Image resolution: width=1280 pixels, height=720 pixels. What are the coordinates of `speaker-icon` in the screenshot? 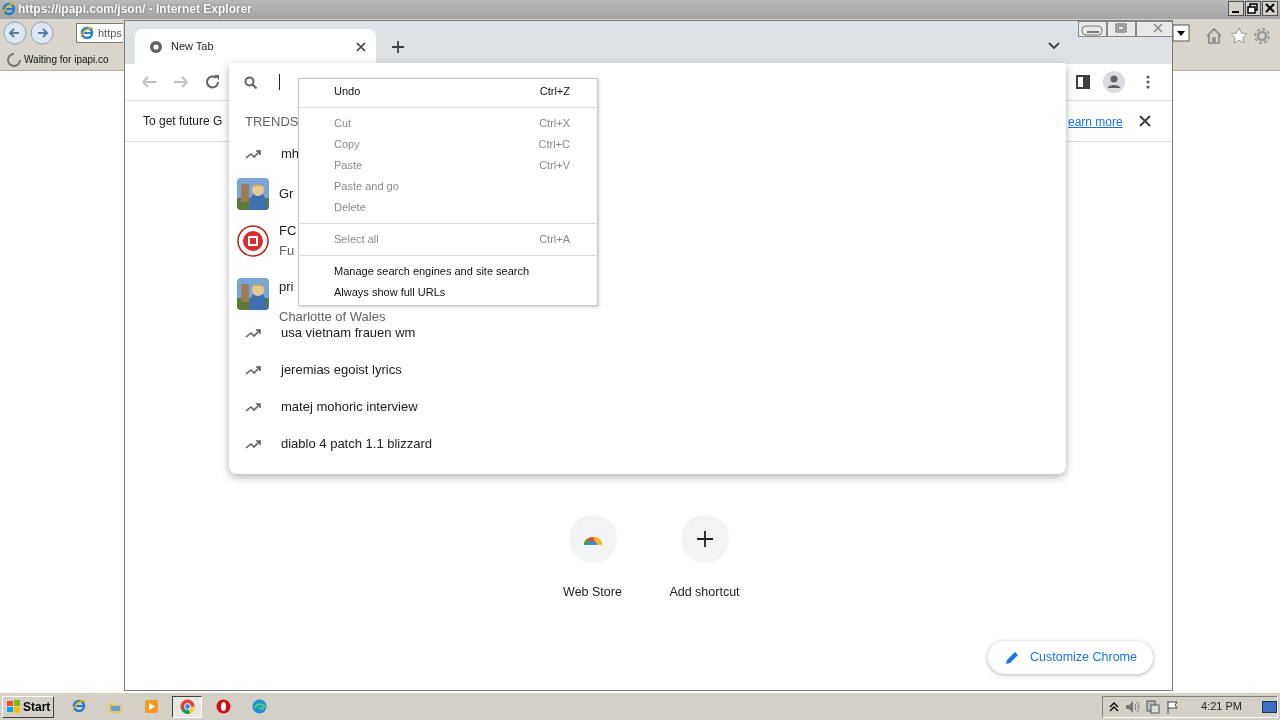 It's located at (1133, 706).